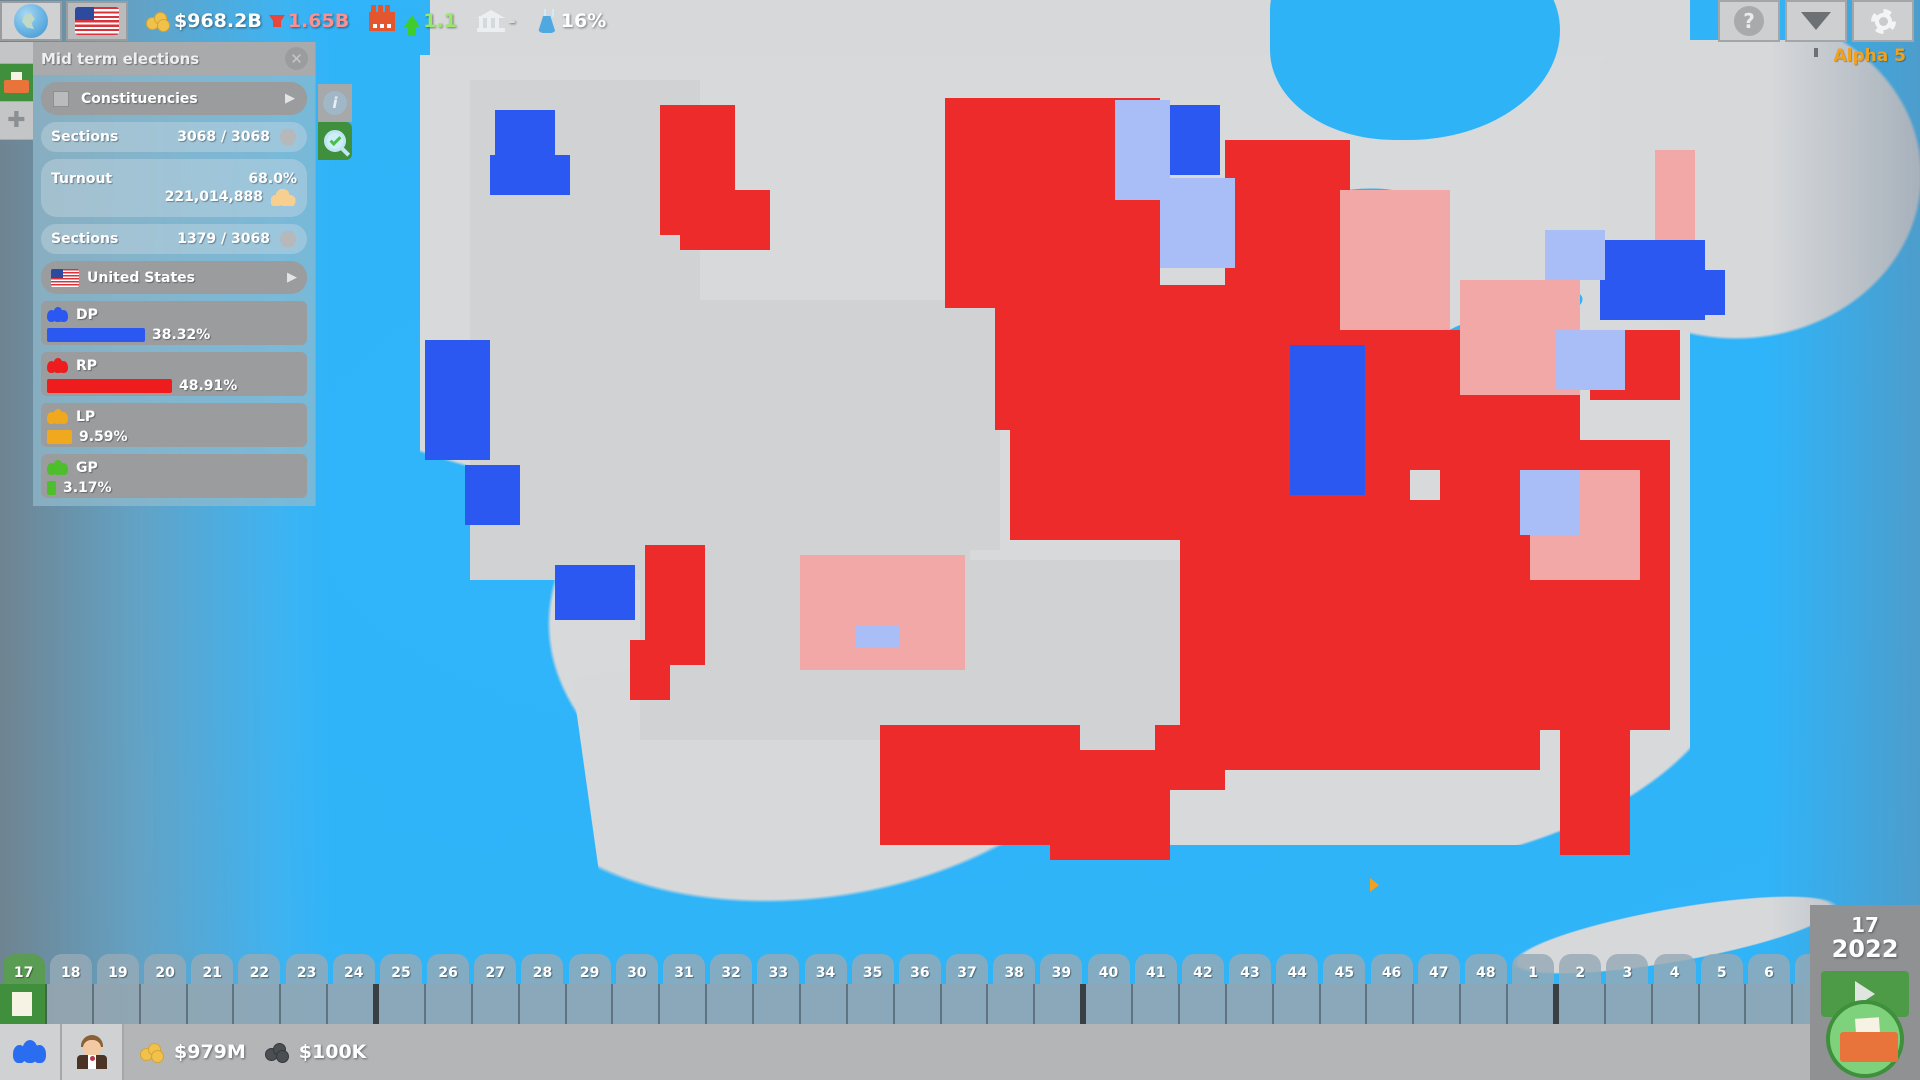  What do you see at coordinates (174, 323) in the screenshot?
I see `party-row-dp: DP 38.32%` at bounding box center [174, 323].